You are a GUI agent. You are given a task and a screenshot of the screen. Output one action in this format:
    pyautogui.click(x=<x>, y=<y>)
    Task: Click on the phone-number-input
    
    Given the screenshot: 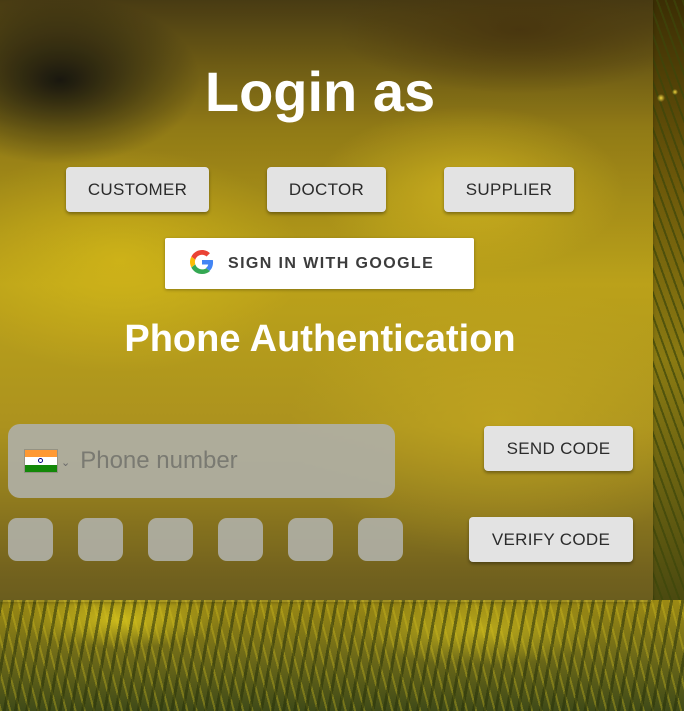 What is the action you would take?
    pyautogui.click(x=230, y=461)
    